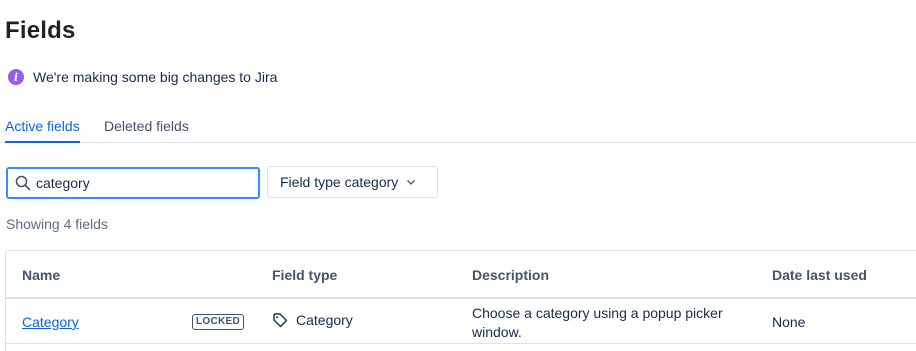 Image resolution: width=916 pixels, height=351 pixels. What do you see at coordinates (40, 30) in the screenshot?
I see `page-title: Fields` at bounding box center [40, 30].